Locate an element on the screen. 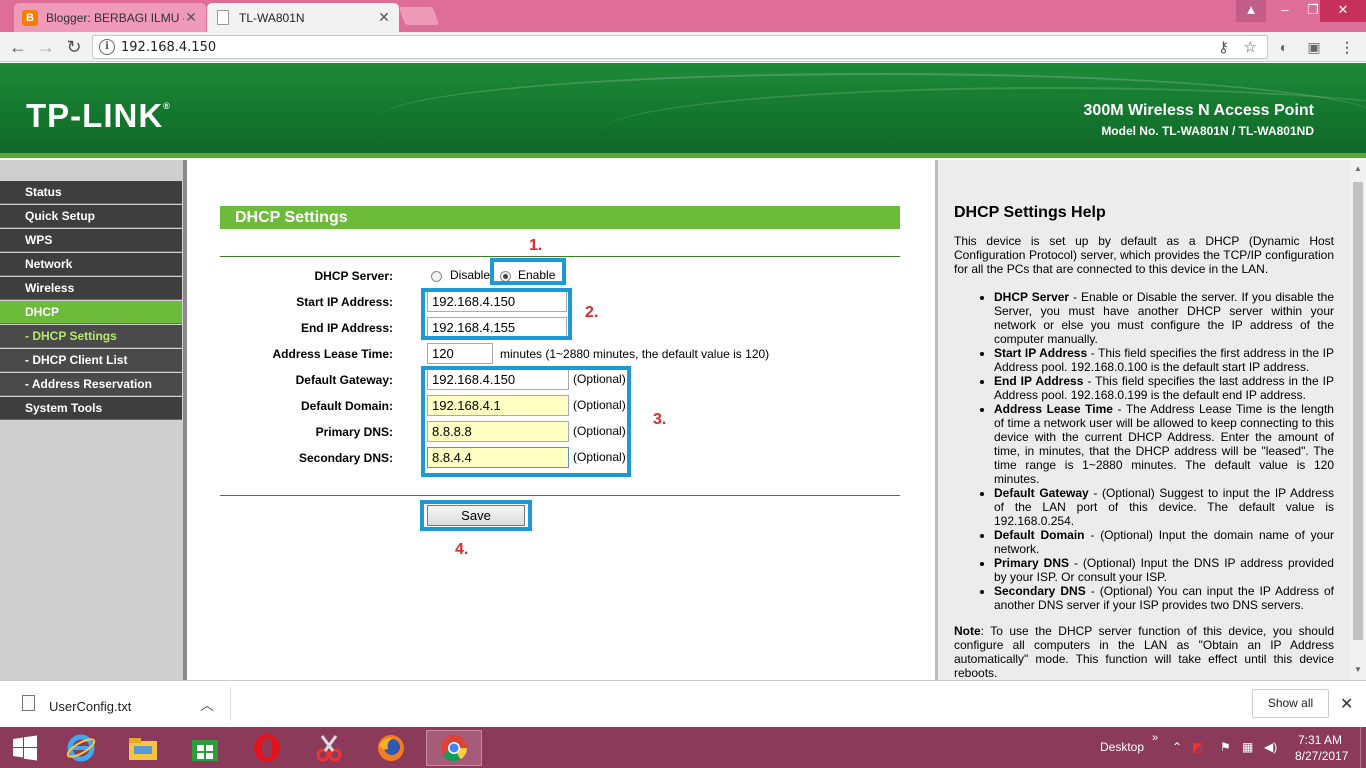 The width and height of the screenshot is (1366, 768). tab-title: Blogger: BERBAGI ILMU - is located at coordinates (115, 17).